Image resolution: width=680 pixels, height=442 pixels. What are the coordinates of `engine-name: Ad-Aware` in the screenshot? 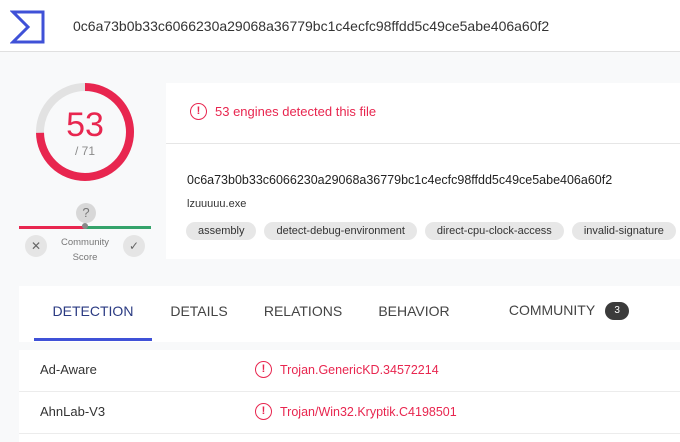 It's located at (68, 369).